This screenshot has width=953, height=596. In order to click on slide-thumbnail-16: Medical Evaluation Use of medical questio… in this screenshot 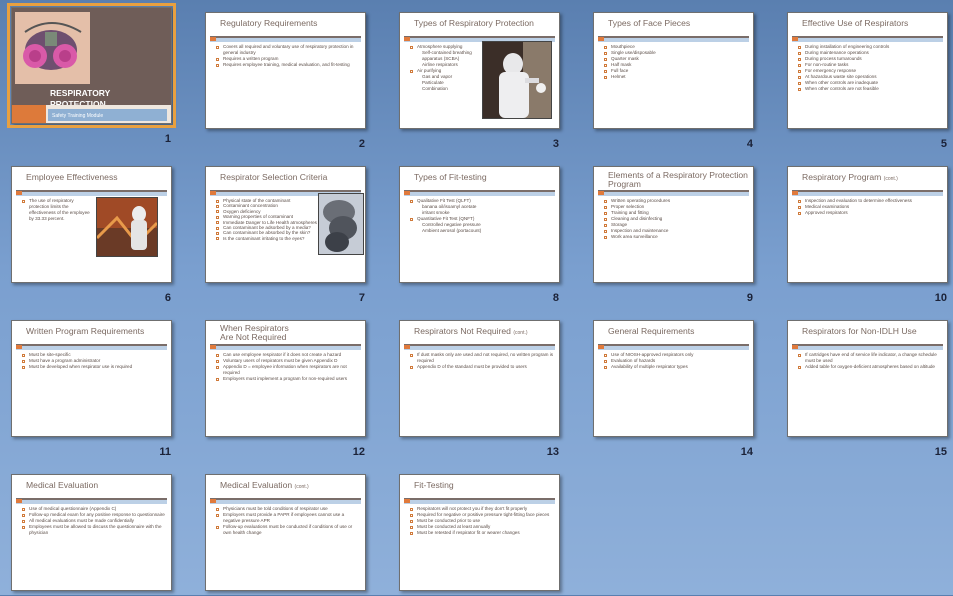, I will do `click(93, 535)`.